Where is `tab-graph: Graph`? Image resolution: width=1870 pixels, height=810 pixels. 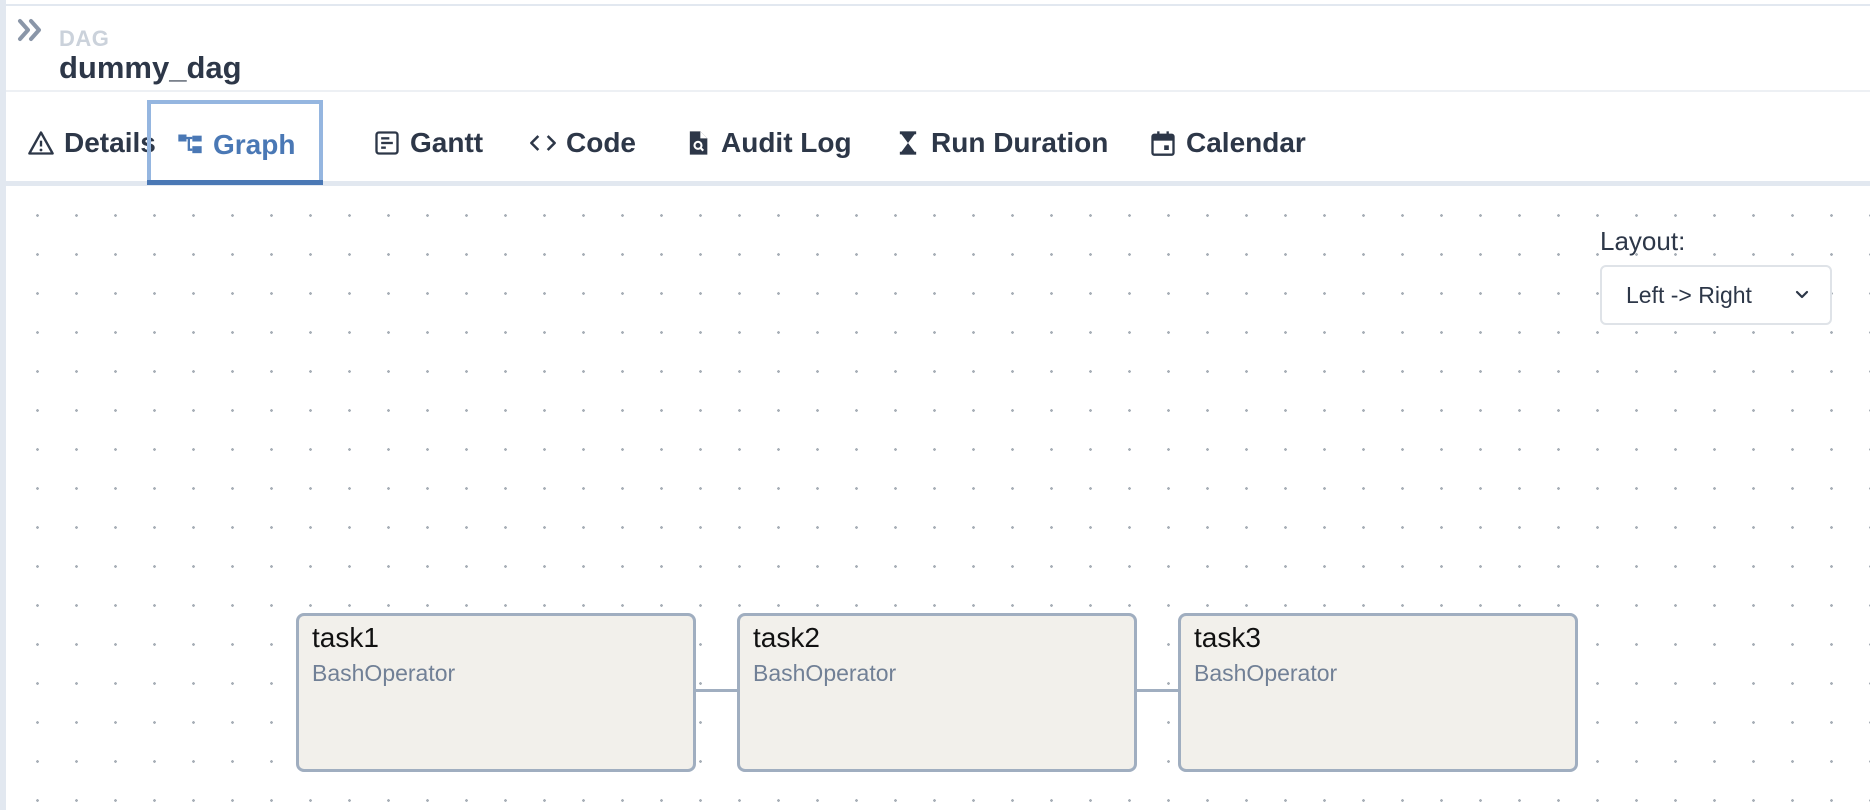
tab-graph: Graph is located at coordinates (235, 142).